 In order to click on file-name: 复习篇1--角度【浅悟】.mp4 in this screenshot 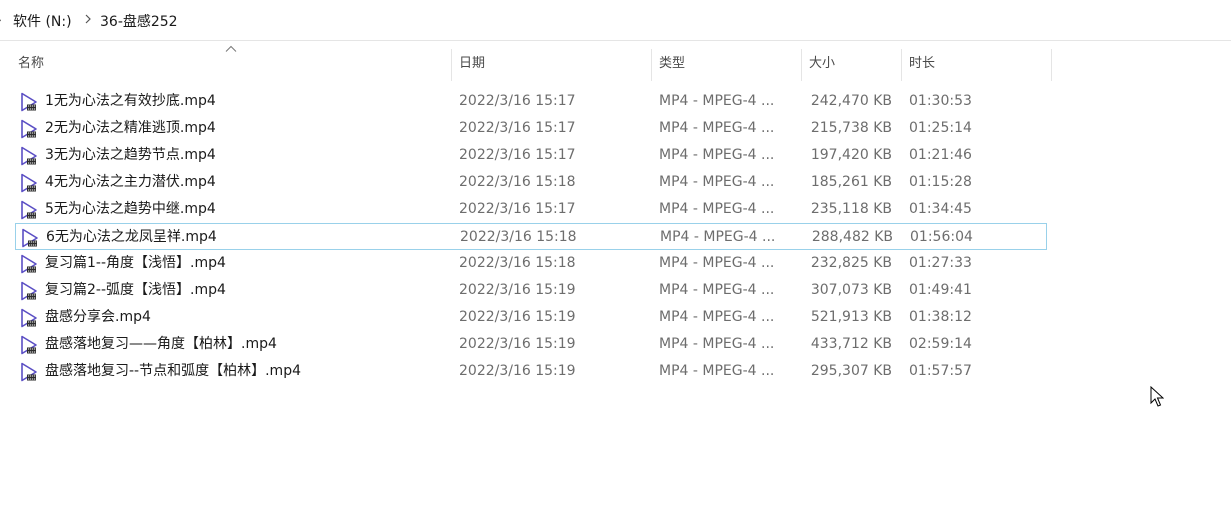, I will do `click(135, 263)`.